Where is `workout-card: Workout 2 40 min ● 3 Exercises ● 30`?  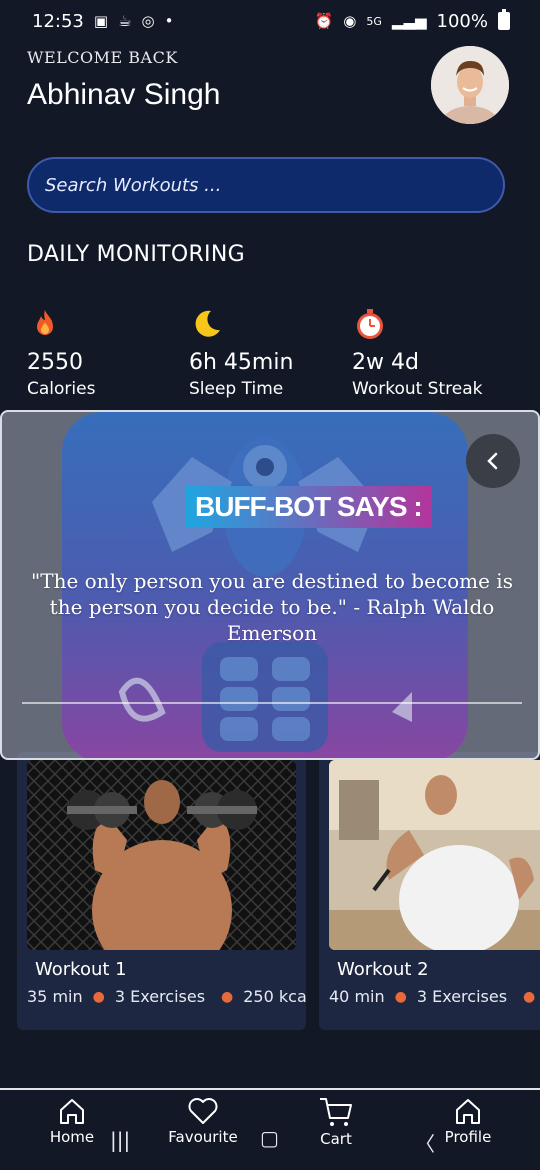
workout-card: Workout 2 40 min ● 3 Exercises ● 30 is located at coordinates (429, 891).